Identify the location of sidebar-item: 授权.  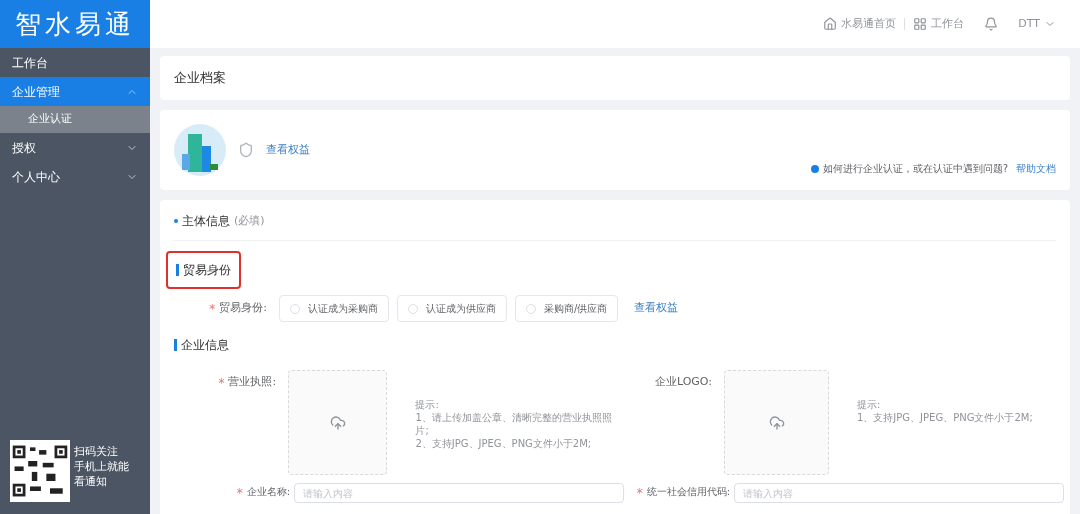
(75, 147).